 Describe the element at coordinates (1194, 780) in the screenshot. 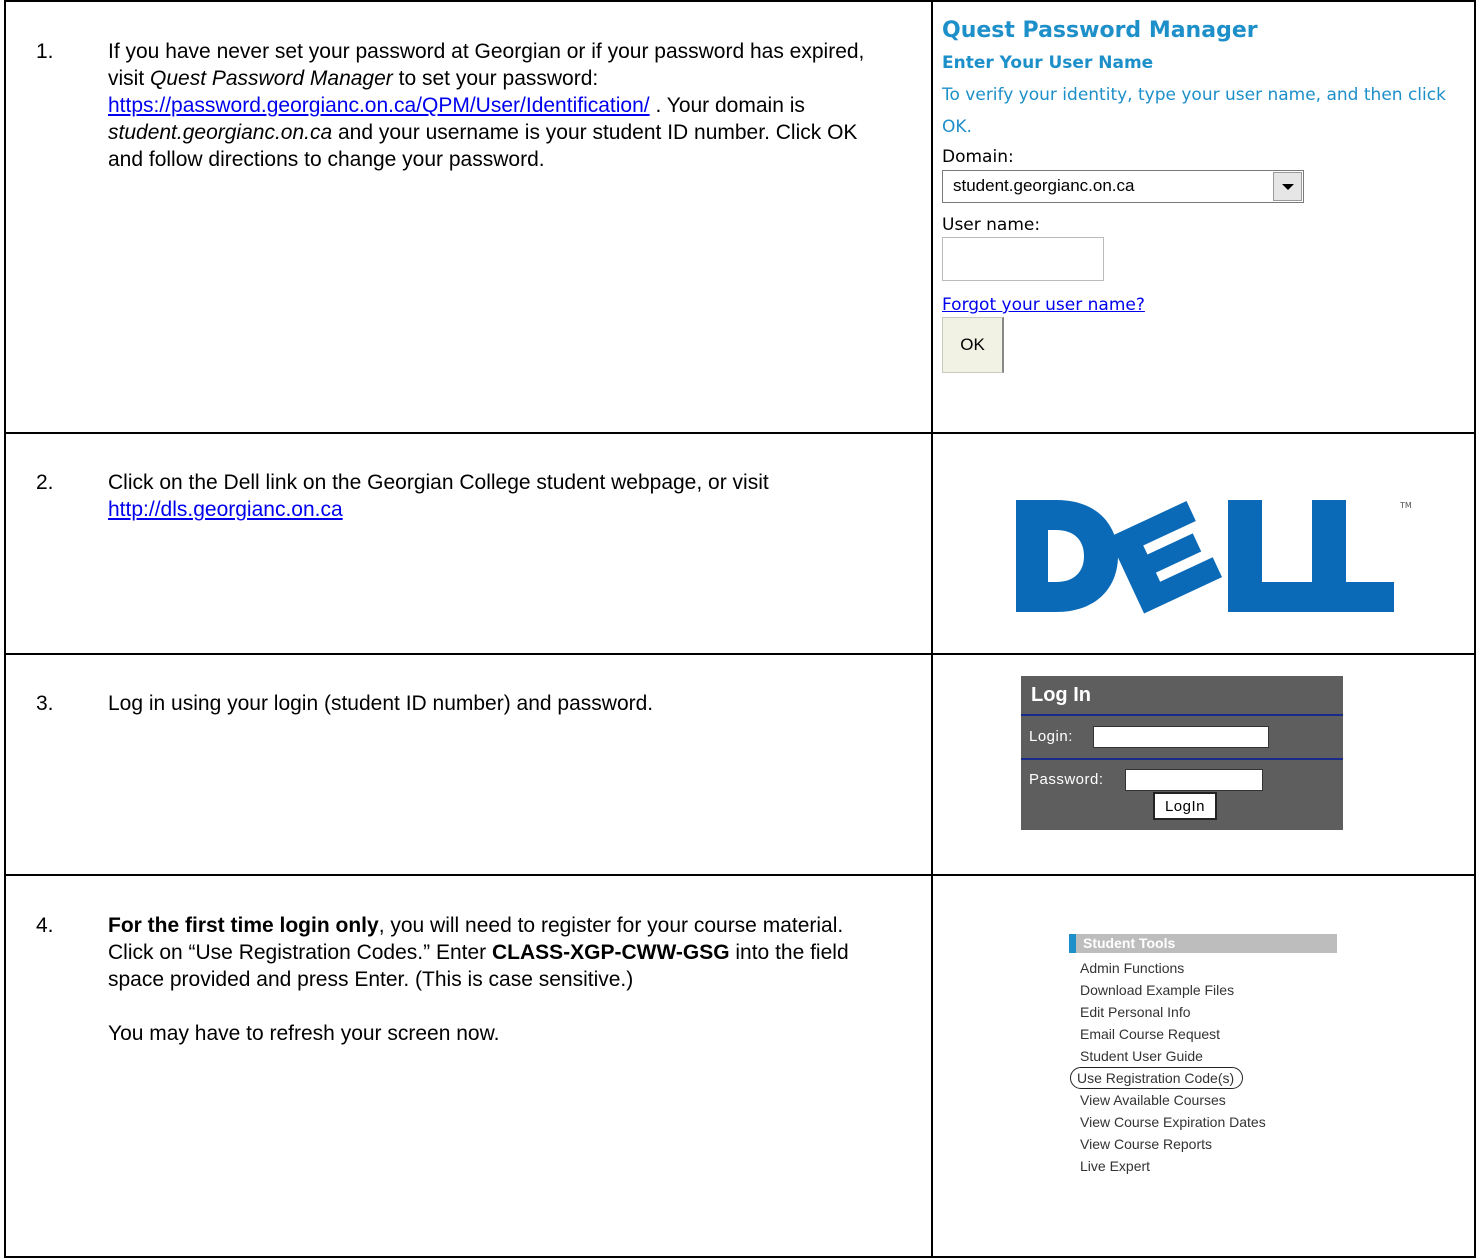

I see `password-input` at that location.